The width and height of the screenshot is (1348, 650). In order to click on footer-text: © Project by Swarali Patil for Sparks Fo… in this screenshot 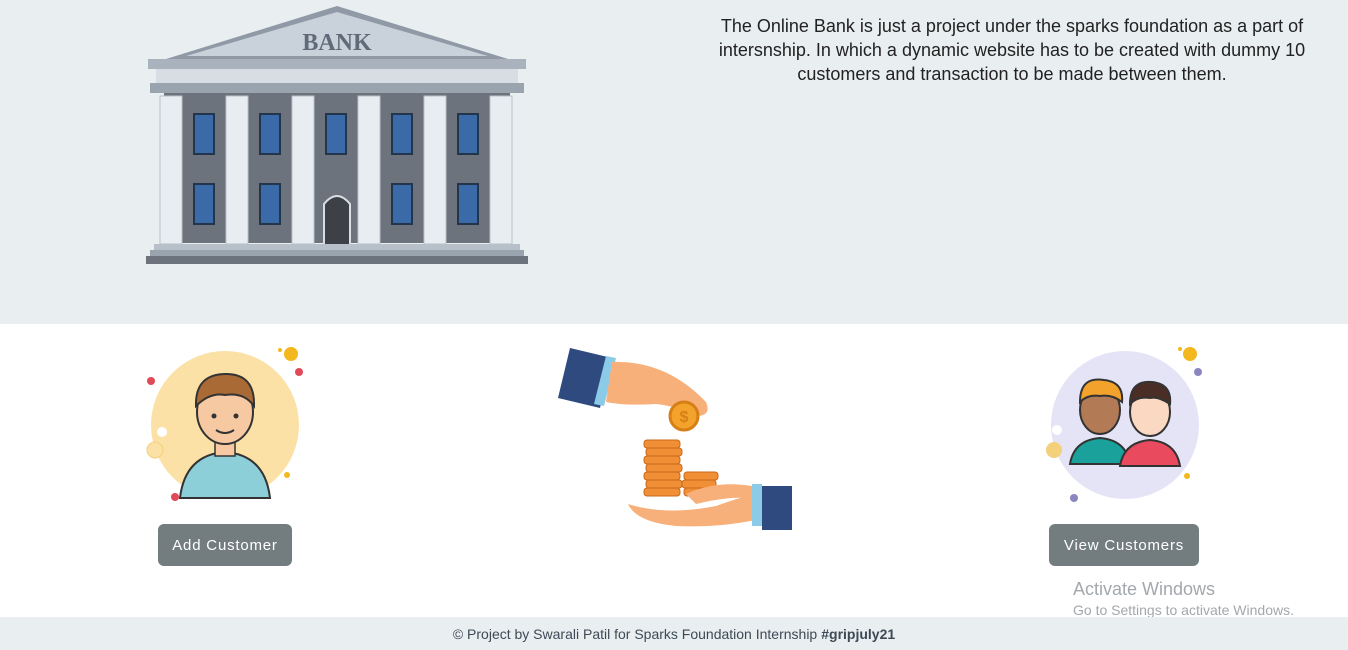, I will do `click(635, 633)`.